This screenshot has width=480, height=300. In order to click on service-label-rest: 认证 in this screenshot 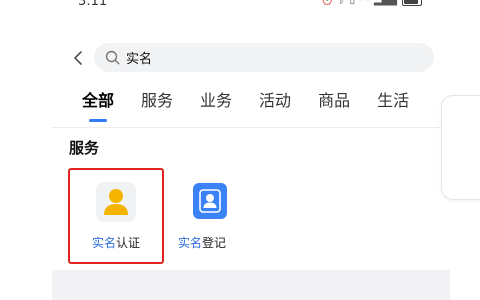, I will do `click(128, 243)`.